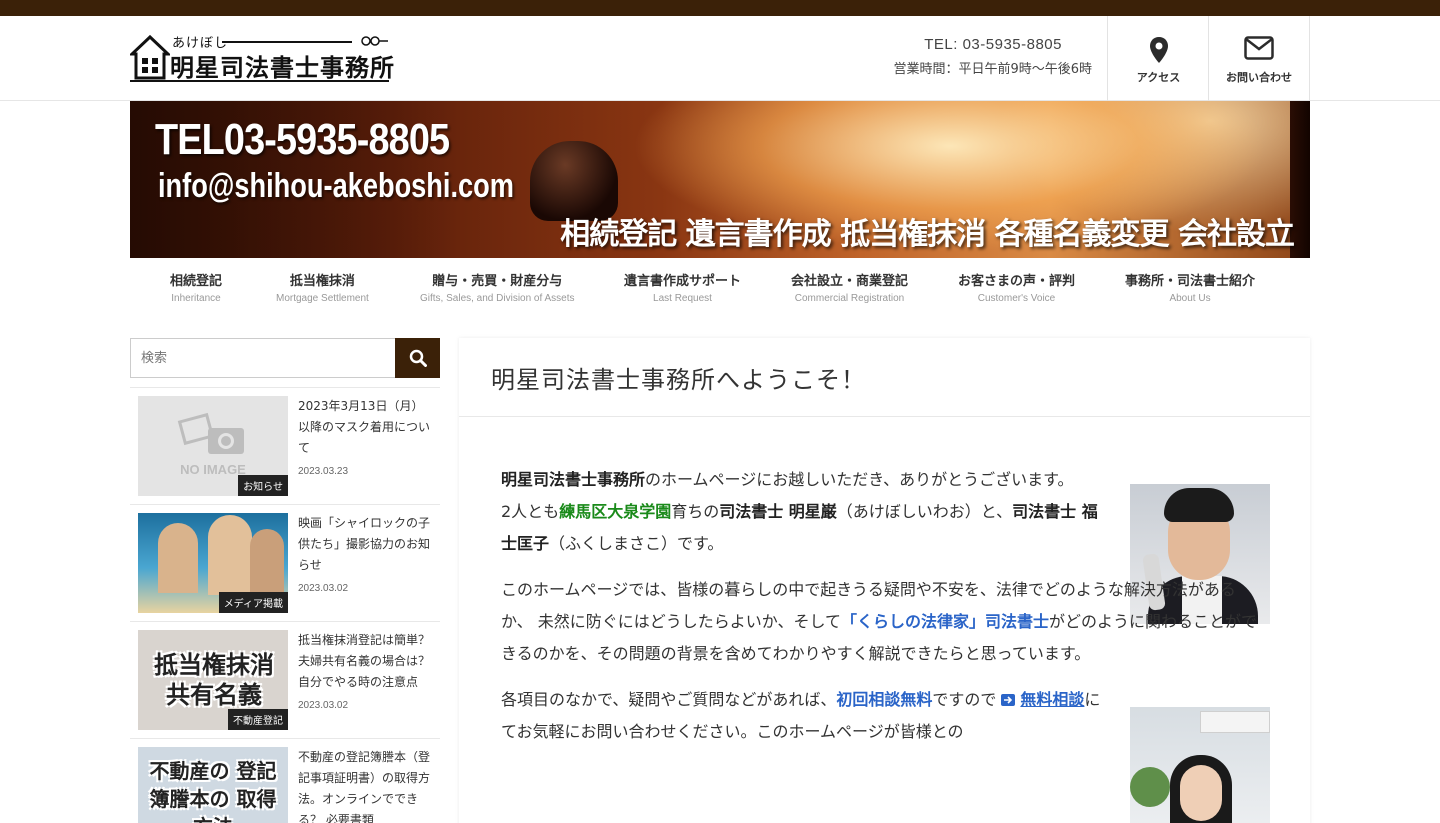 Image resolution: width=1440 pixels, height=823 pixels. Describe the element at coordinates (530, 511) in the screenshot. I see `text-span: 2人とも` at that location.